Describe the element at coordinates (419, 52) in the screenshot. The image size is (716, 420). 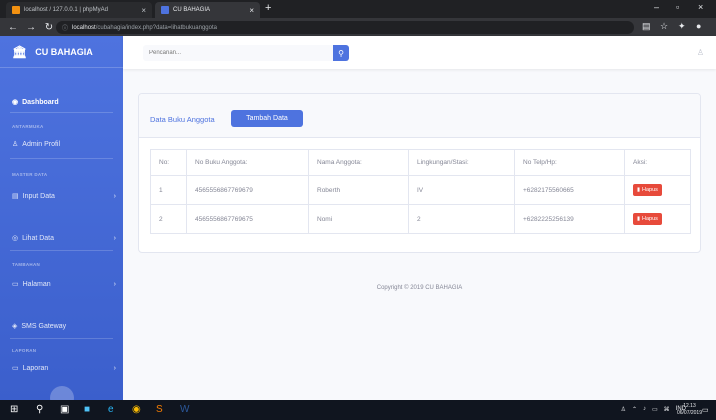
I see `topbar: ⚲ ♙` at that location.